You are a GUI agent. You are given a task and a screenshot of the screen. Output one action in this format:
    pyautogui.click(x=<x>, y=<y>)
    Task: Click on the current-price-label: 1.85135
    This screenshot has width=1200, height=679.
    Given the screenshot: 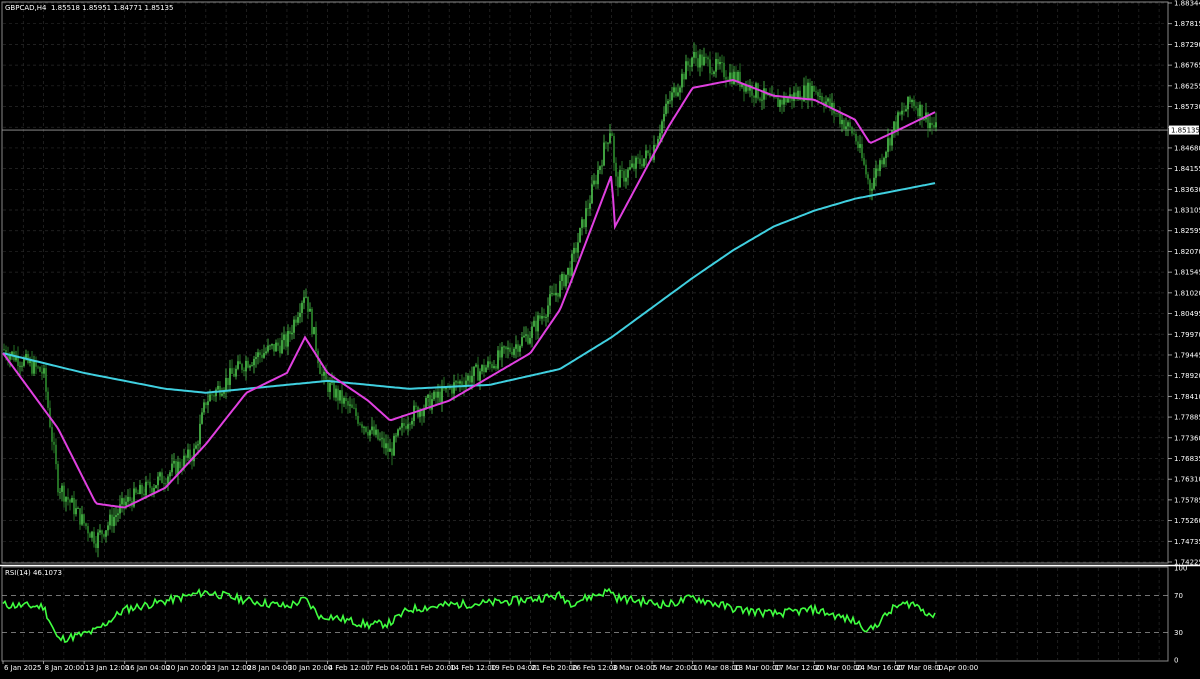 What is the action you would take?
    pyautogui.click(x=1184, y=130)
    